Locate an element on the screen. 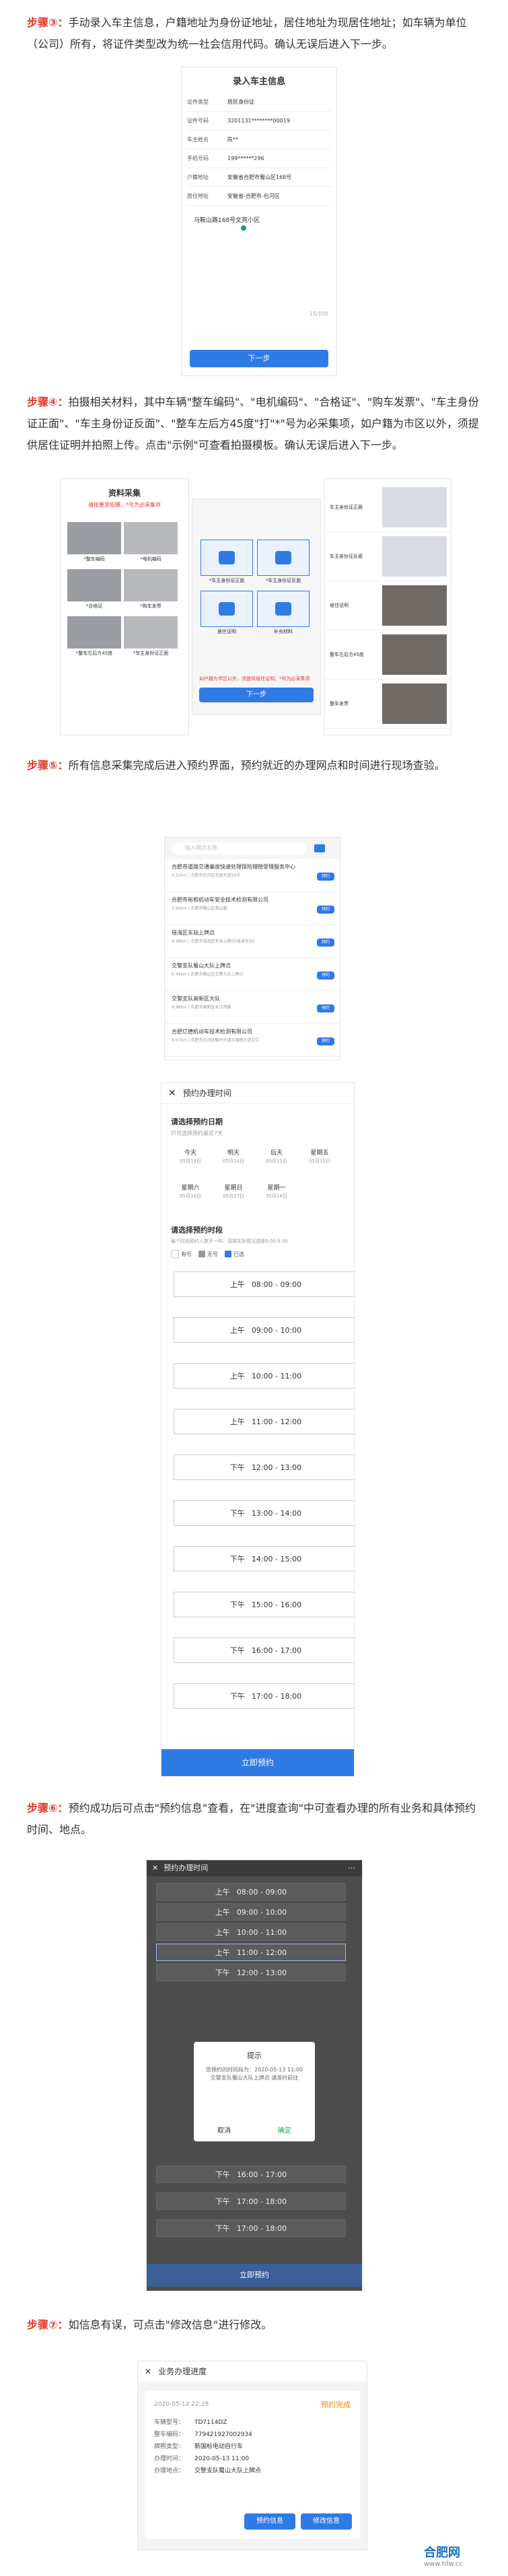 The height and width of the screenshot is (2576, 508). booking-info-button: 预约信息 is located at coordinates (269, 2521).